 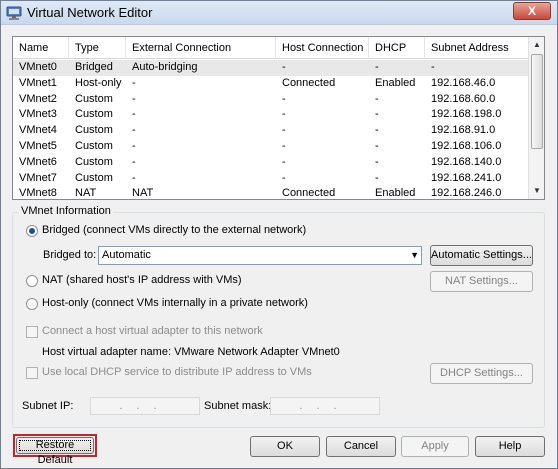 What do you see at coordinates (271, 115) in the screenshot?
I see `table-row: VMnet3 Custom - - - 192.168.198.0` at bounding box center [271, 115].